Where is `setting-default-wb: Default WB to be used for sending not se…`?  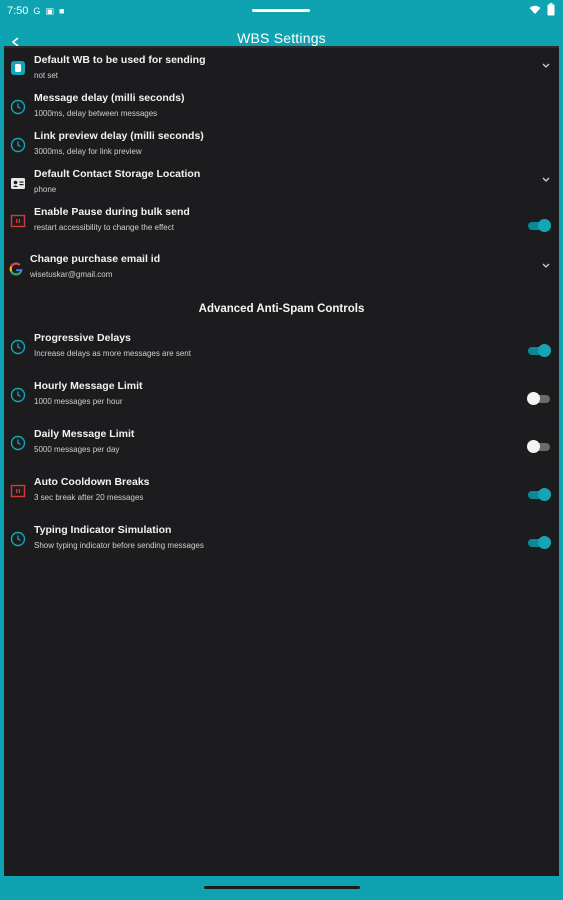 setting-default-wb: Default WB to be used for sending not se… is located at coordinates (281, 73).